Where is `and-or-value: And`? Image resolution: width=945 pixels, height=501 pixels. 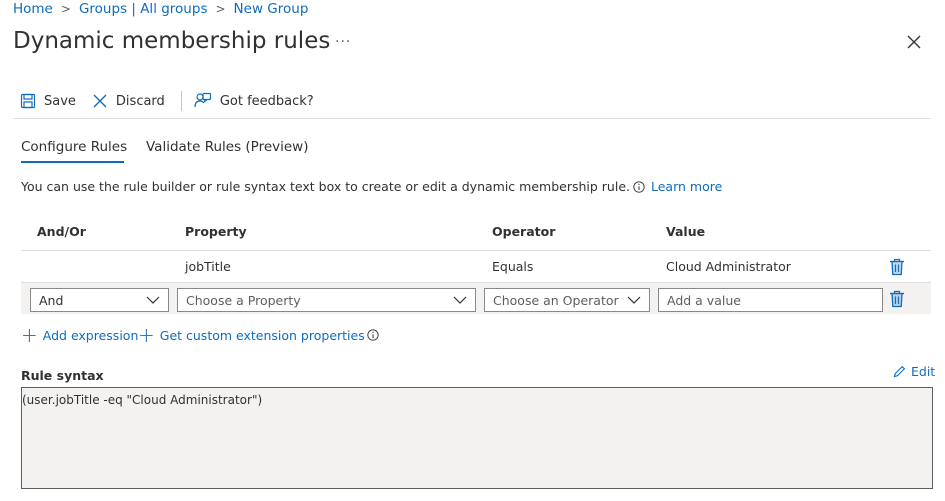 and-or-value: And is located at coordinates (51, 300).